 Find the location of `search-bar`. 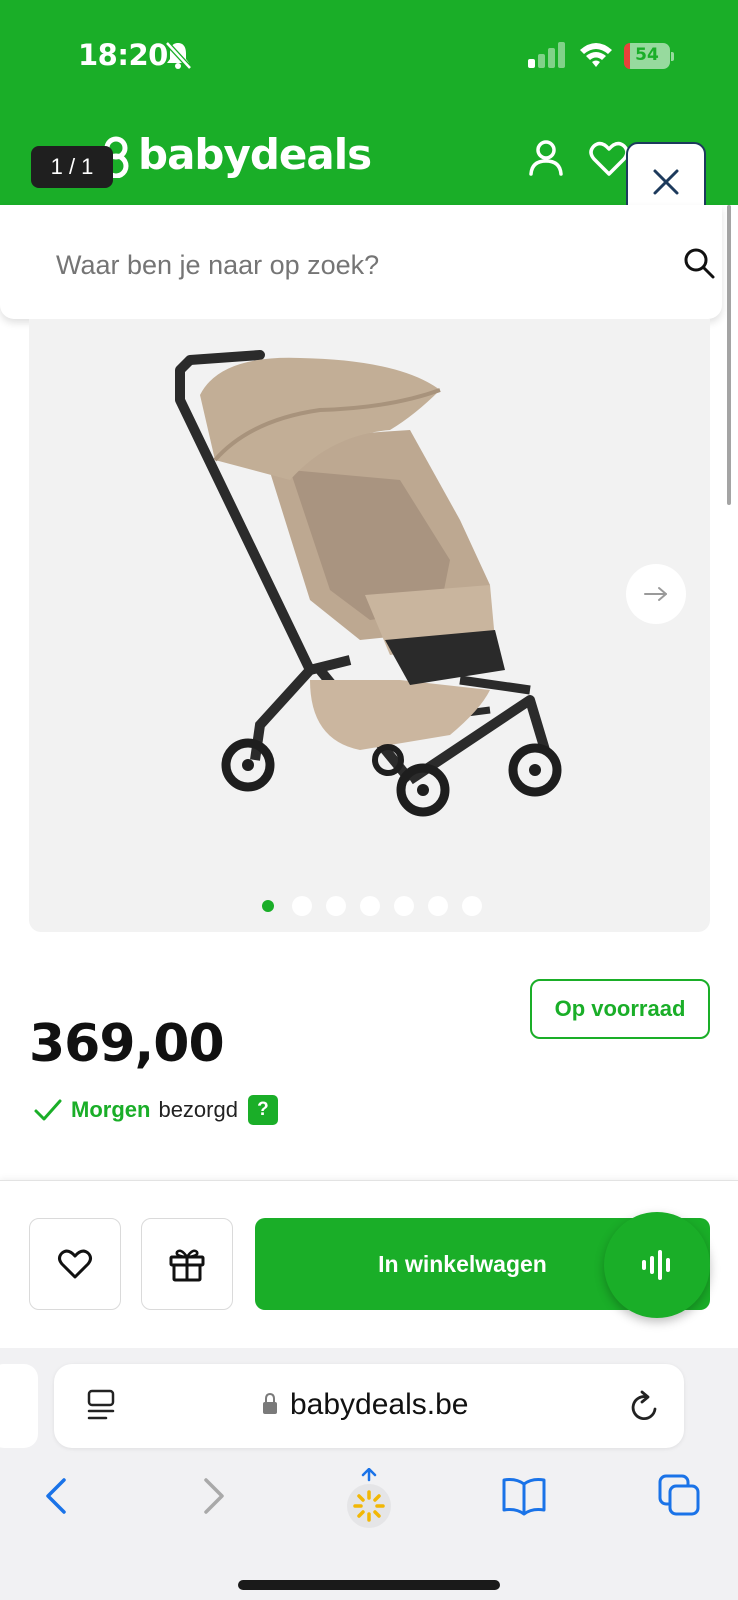

search-bar is located at coordinates (361, 262).